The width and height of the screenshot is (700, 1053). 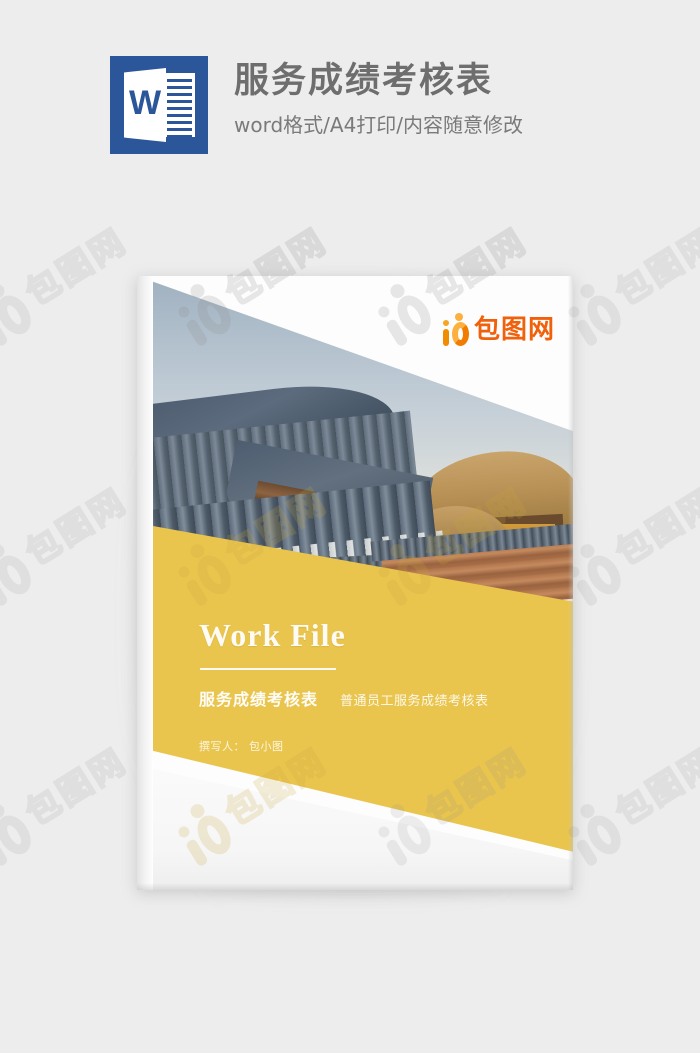 What do you see at coordinates (145, 103) in the screenshot?
I see `word-icon-letter: W` at bounding box center [145, 103].